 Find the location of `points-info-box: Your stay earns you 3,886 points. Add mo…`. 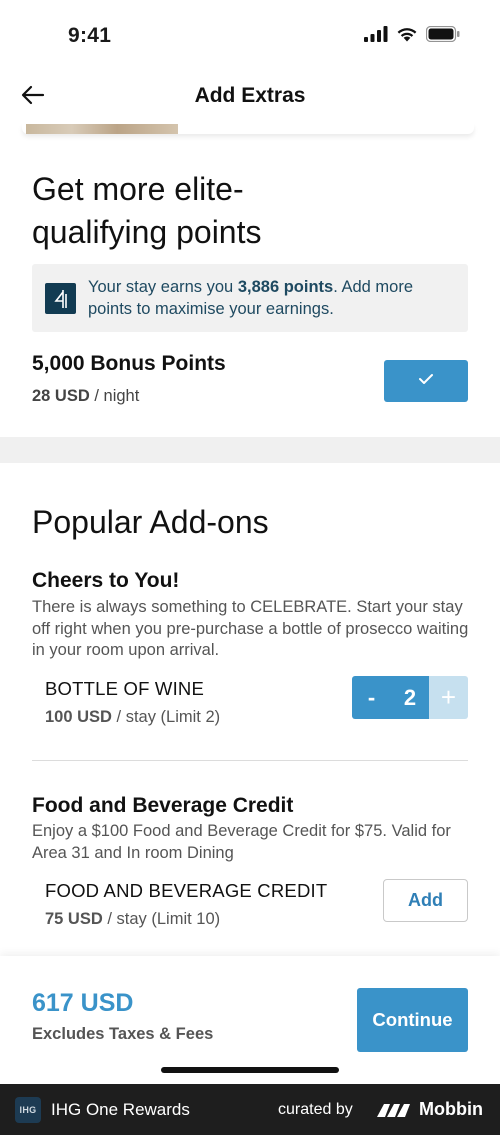

points-info-box: Your stay earns you 3,886 points. Add mo… is located at coordinates (250, 298).